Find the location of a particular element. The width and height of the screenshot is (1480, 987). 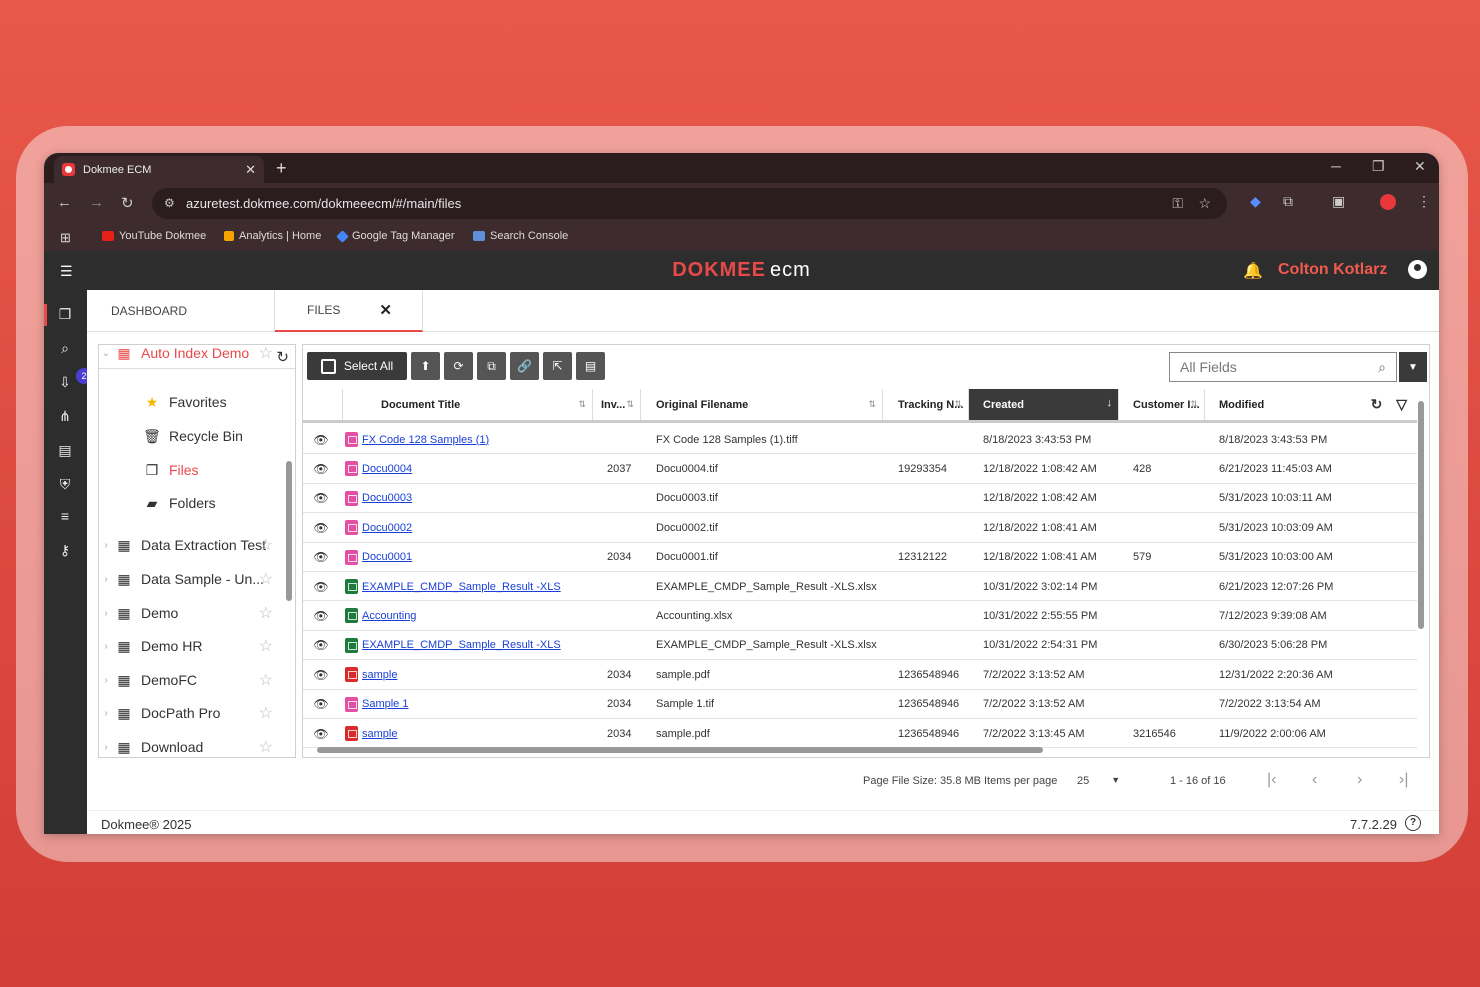

document-button: ▤ is located at coordinates (590, 366).